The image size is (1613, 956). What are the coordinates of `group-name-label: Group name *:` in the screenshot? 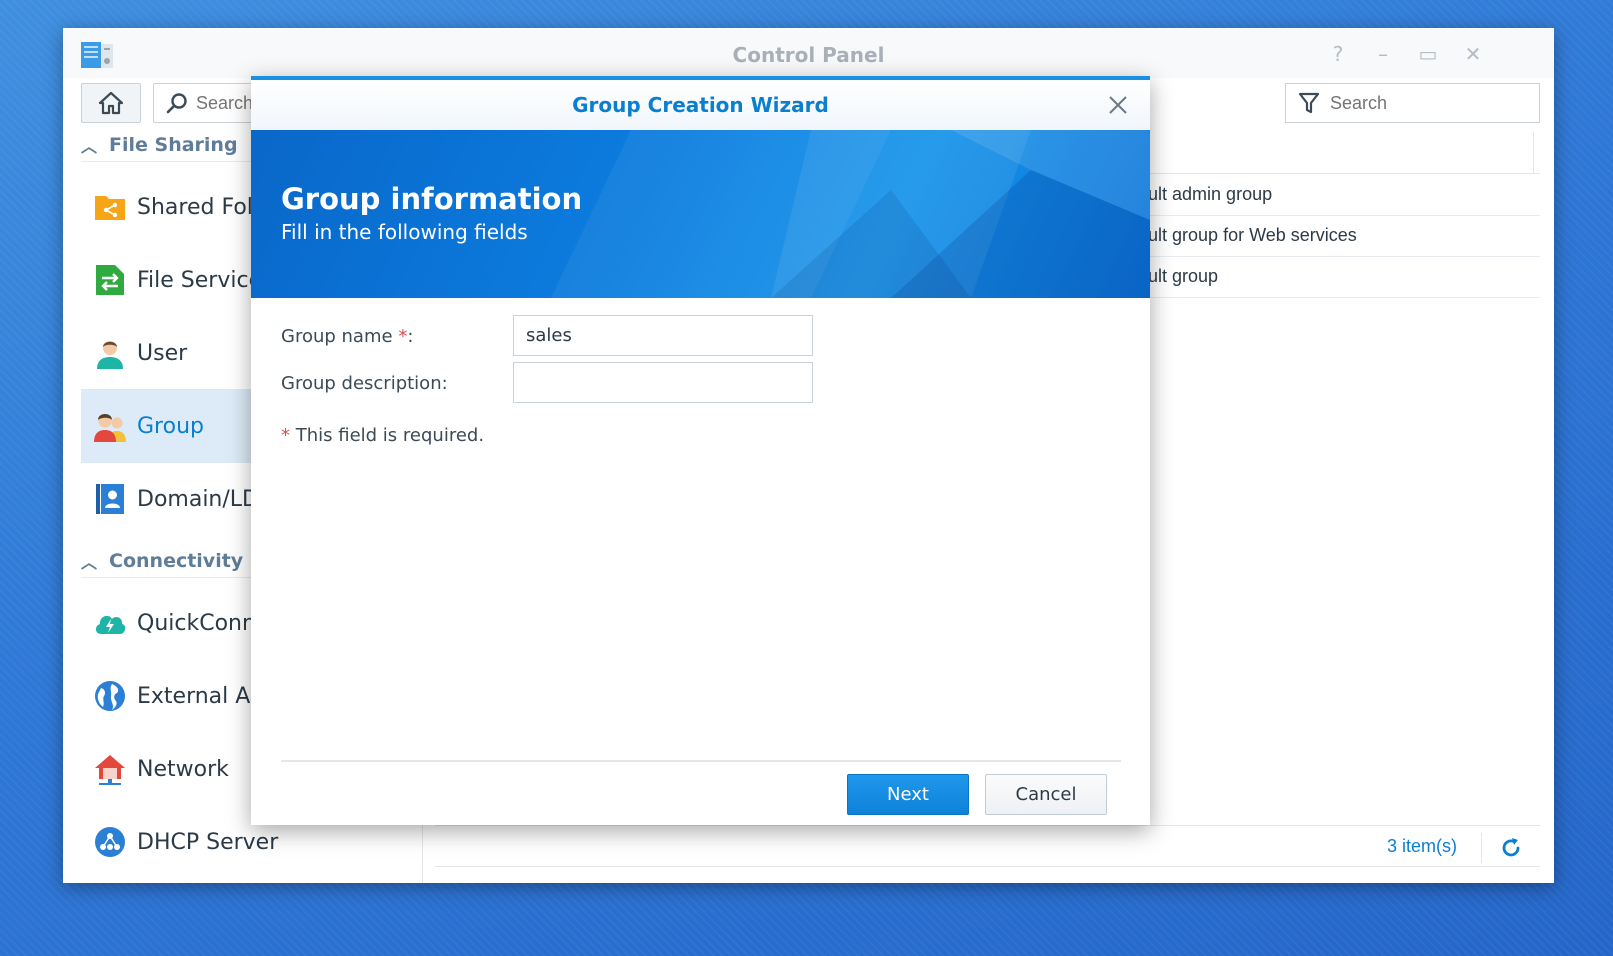 It's located at (347, 336).